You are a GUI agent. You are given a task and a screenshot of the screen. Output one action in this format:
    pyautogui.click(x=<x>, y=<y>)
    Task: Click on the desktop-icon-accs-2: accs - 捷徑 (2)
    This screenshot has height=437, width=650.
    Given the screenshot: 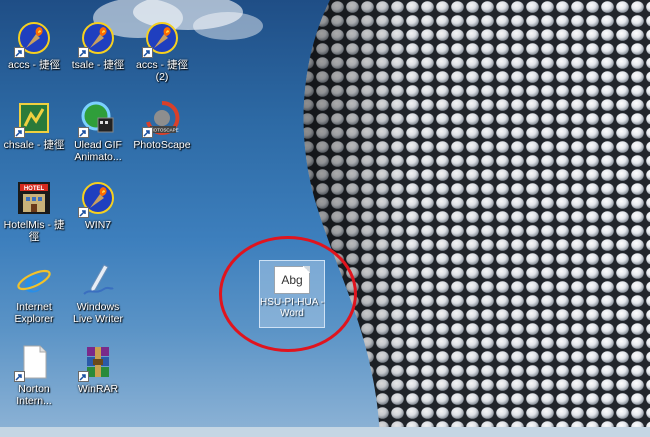 What is the action you would take?
    pyautogui.click(x=162, y=58)
    